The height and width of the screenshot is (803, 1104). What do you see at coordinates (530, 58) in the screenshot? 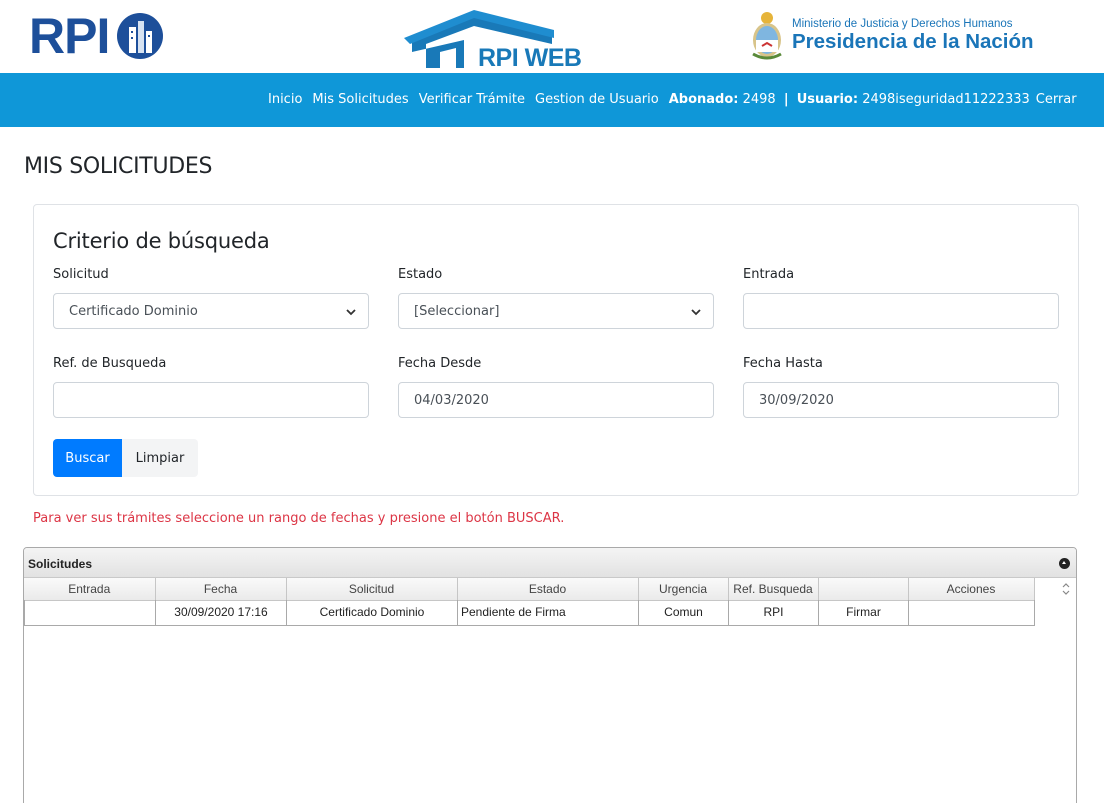
I see `rpi-web-text: RPI WEB` at bounding box center [530, 58].